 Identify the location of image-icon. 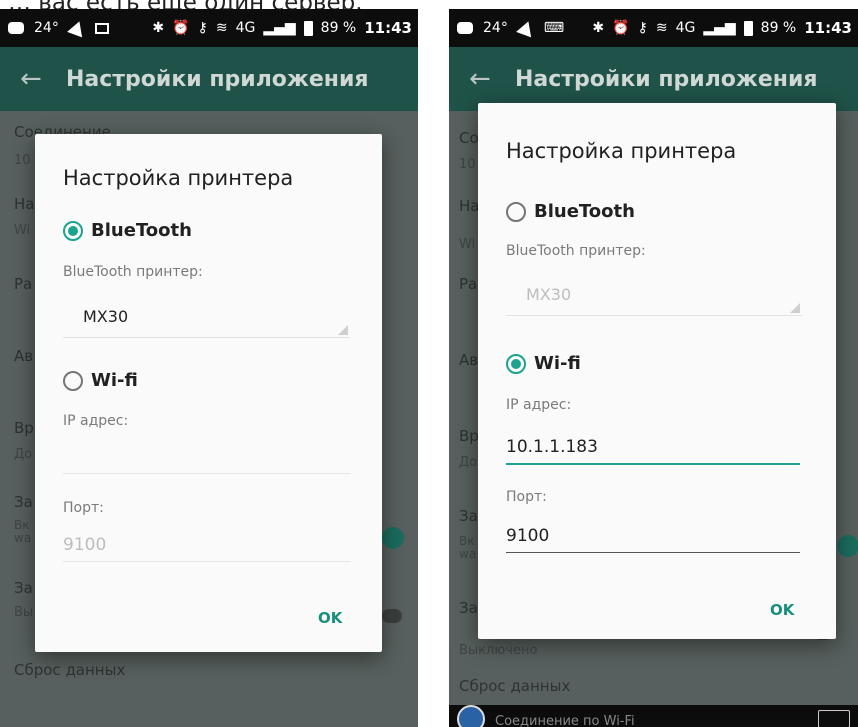
(101, 28).